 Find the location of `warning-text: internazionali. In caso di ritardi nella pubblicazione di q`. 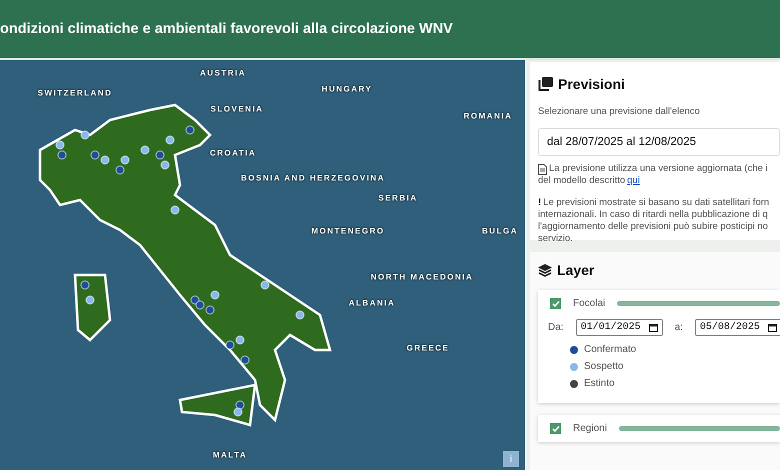

warning-text: internazionali. In caso di ritardi nella pubblicazione di q is located at coordinates (653, 215).